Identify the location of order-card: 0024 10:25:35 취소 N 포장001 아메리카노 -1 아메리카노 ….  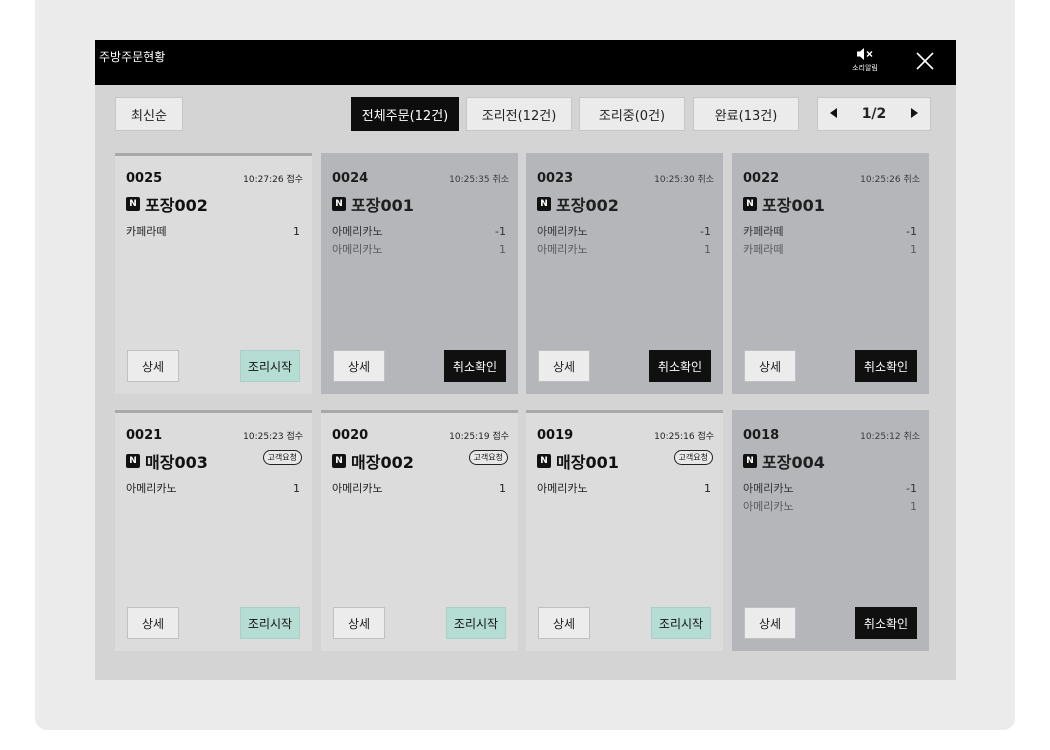
(419, 273).